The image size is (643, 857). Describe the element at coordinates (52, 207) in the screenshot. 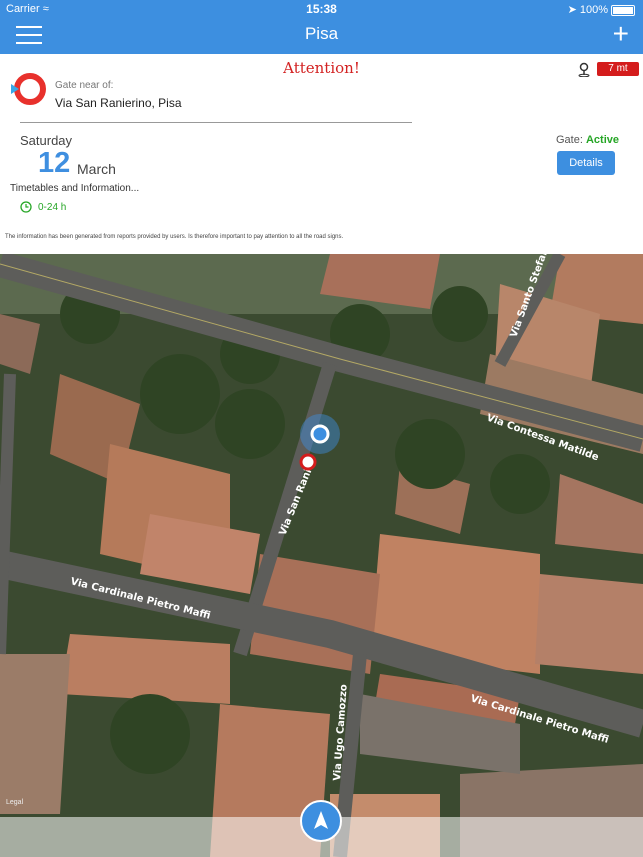

I see `opening-hours: 0-24 h` at that location.